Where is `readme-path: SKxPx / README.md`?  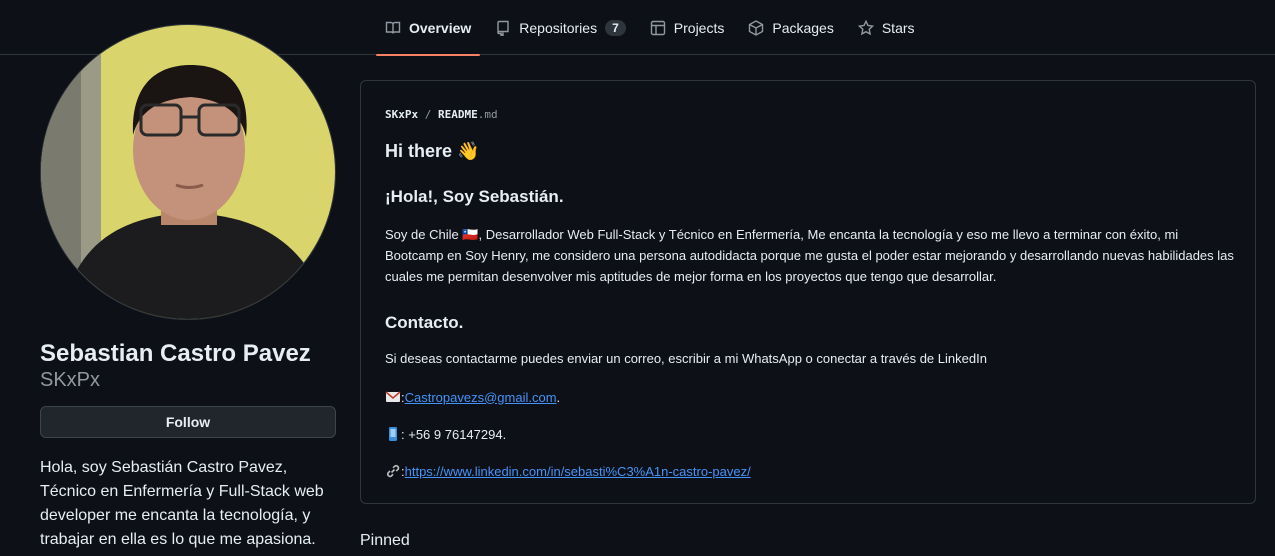
readme-path: SKxPx / README.md is located at coordinates (441, 114).